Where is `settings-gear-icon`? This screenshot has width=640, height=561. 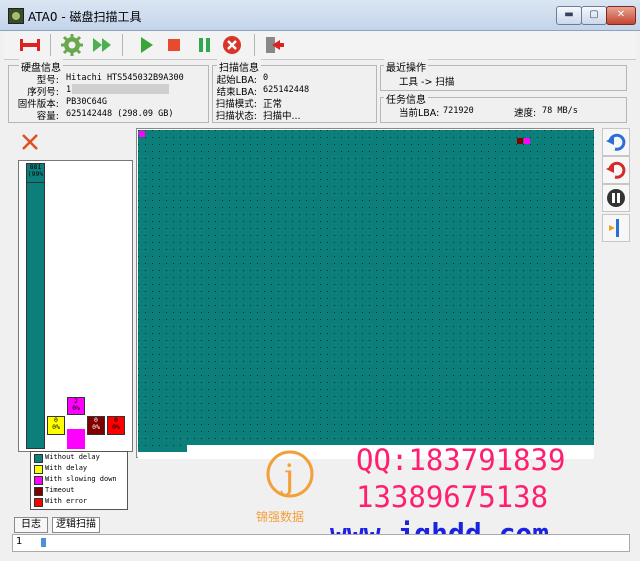
settings-gear-icon is located at coordinates (72, 45).